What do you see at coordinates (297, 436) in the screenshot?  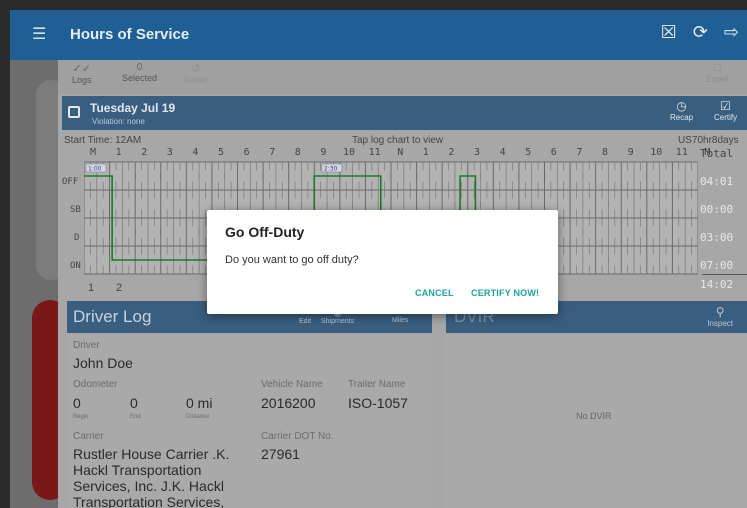 I see `dot-label: Carrier DOT No.` at bounding box center [297, 436].